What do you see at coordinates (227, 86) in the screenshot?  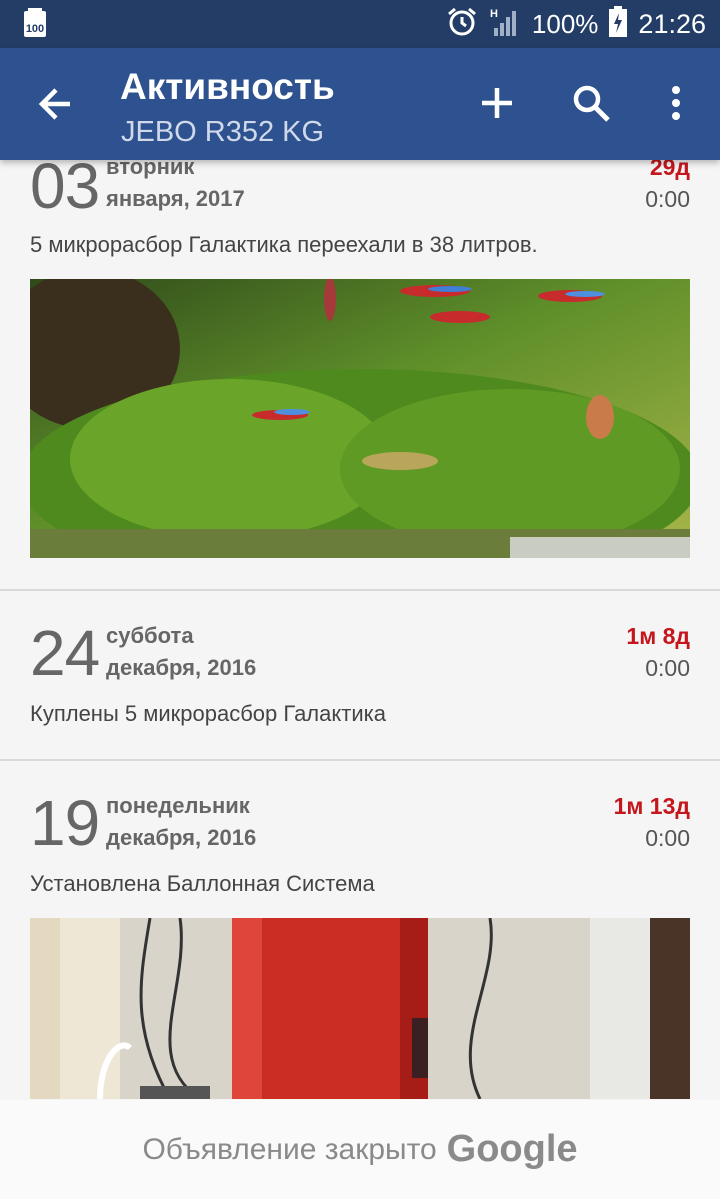 I see `page-title: Активность` at bounding box center [227, 86].